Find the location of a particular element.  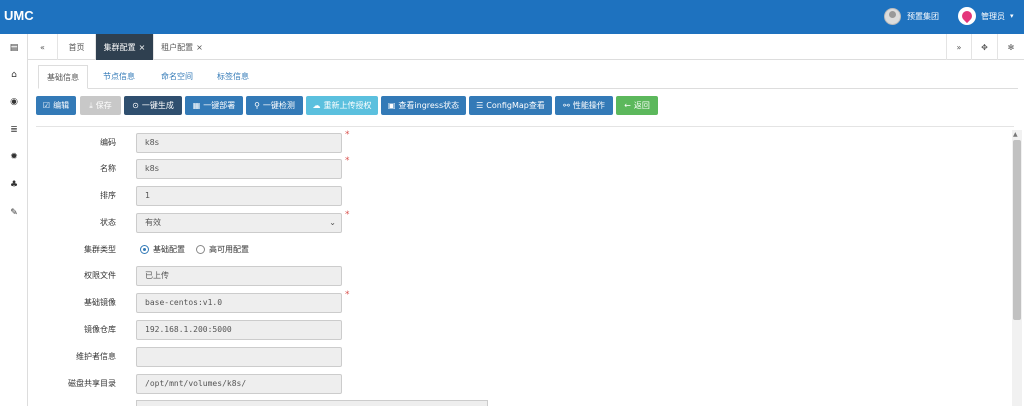

disk-share-label: 磁盘共享目录 is located at coordinates (92, 383).